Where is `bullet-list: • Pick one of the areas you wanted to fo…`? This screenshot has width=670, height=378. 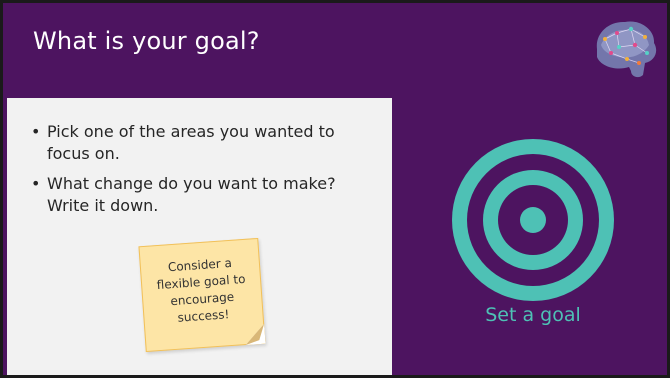 bullet-list: • Pick one of the areas you wanted to fo… is located at coordinates (204, 173).